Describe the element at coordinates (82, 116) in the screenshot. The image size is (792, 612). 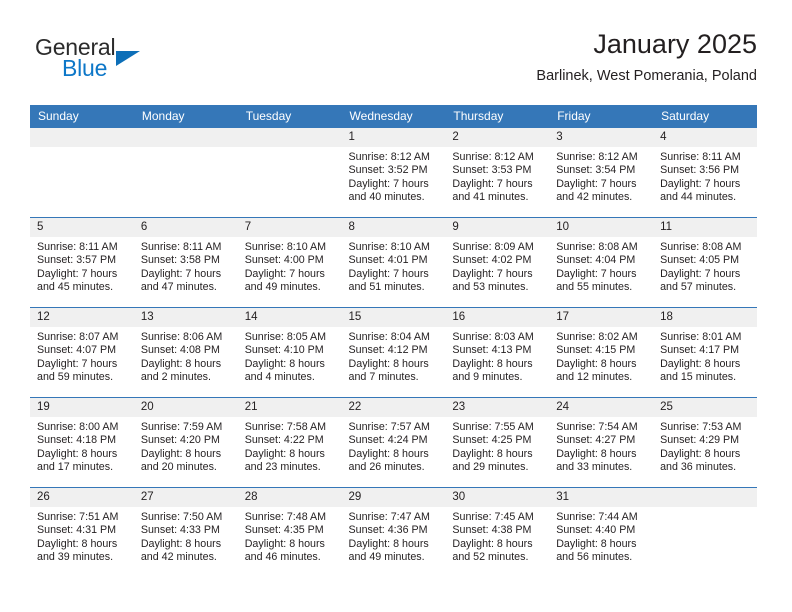
I see `weekday-header-sunday: Sunday` at that location.